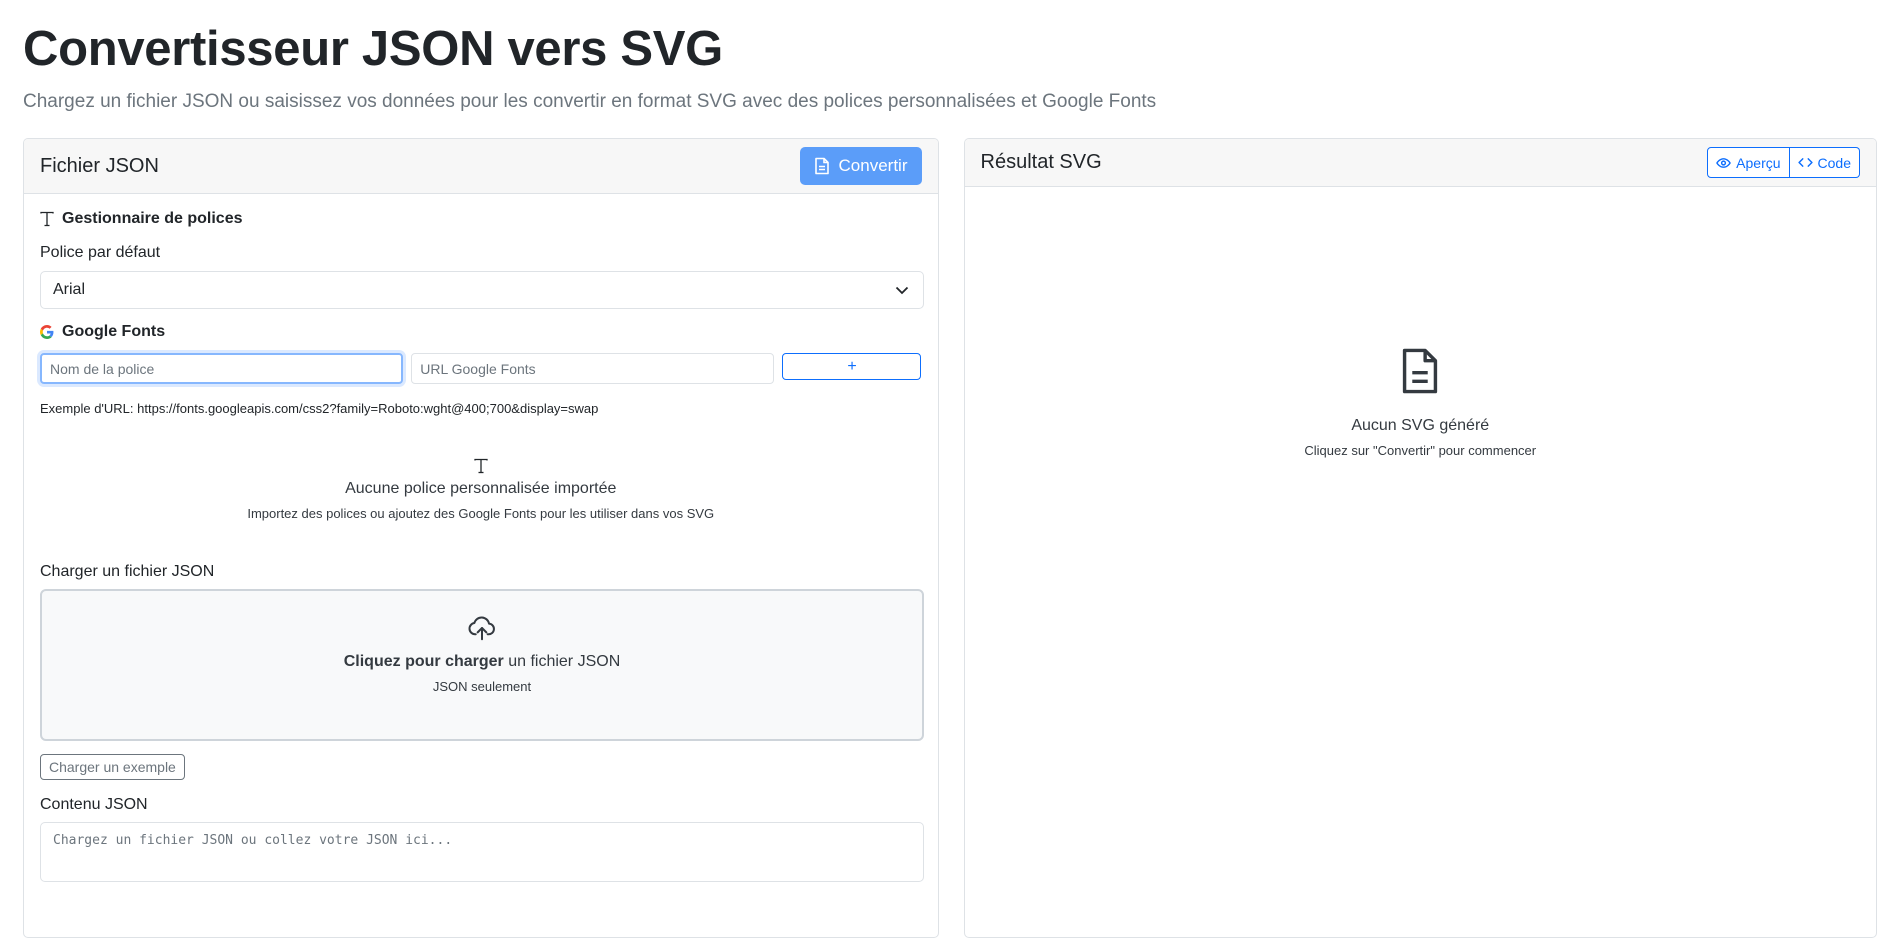 This screenshot has width=1900, height=938. I want to click on convert-button-label: Convertir, so click(873, 165).